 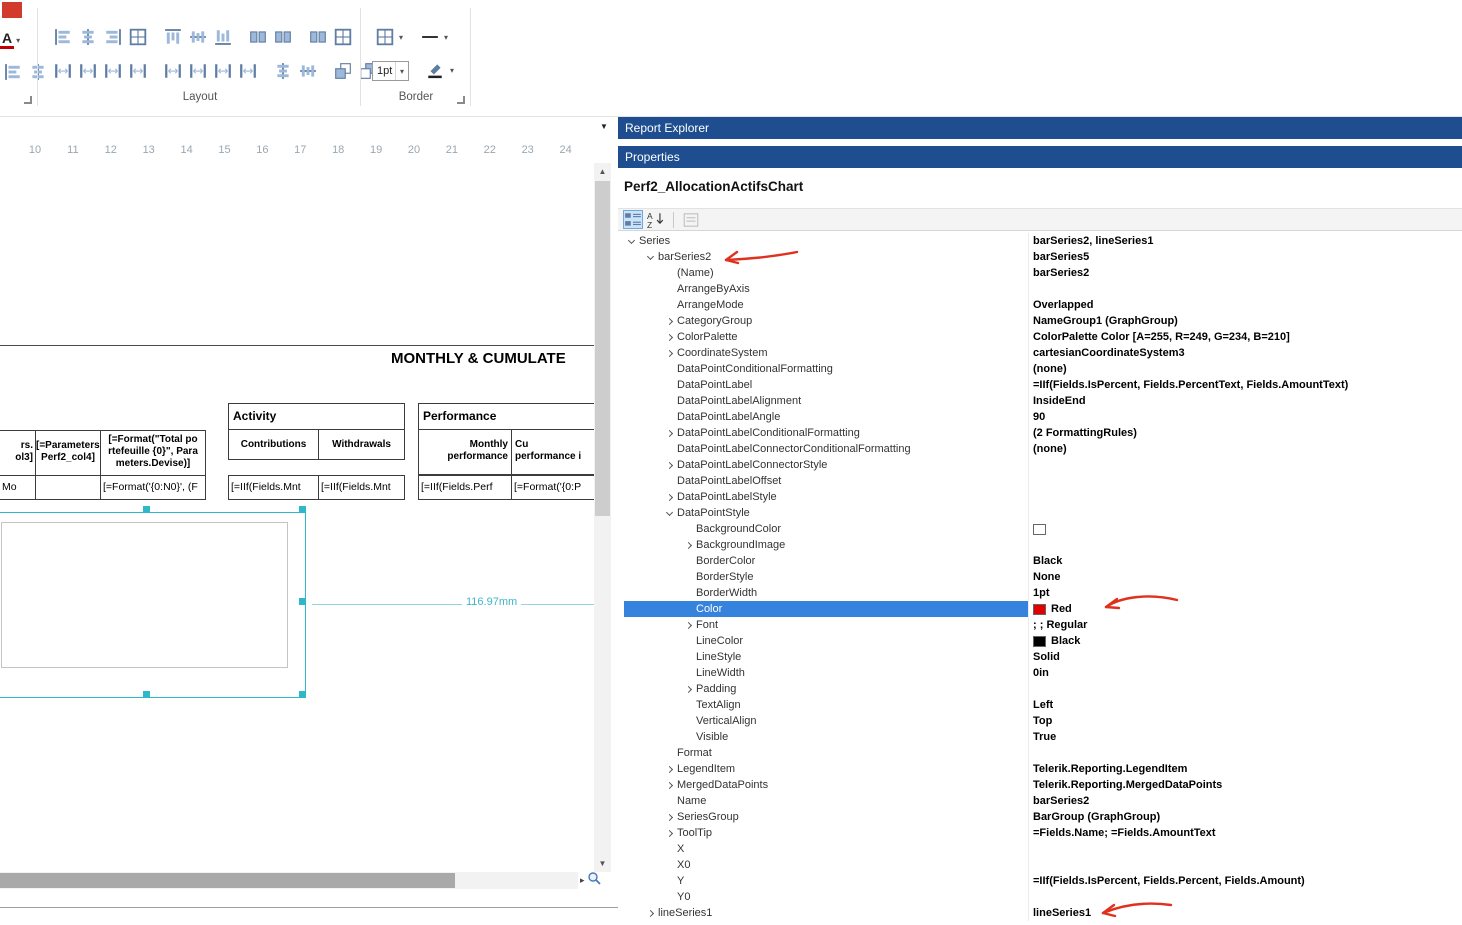 What do you see at coordinates (1040, 513) in the screenshot?
I see `property-row: DataPointStyle` at bounding box center [1040, 513].